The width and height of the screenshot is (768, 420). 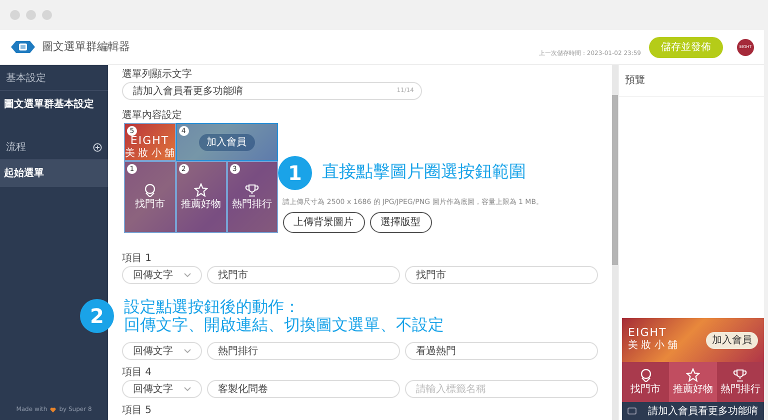 What do you see at coordinates (201, 205) in the screenshot?
I see `area-label: 推薦好物` at bounding box center [201, 205].